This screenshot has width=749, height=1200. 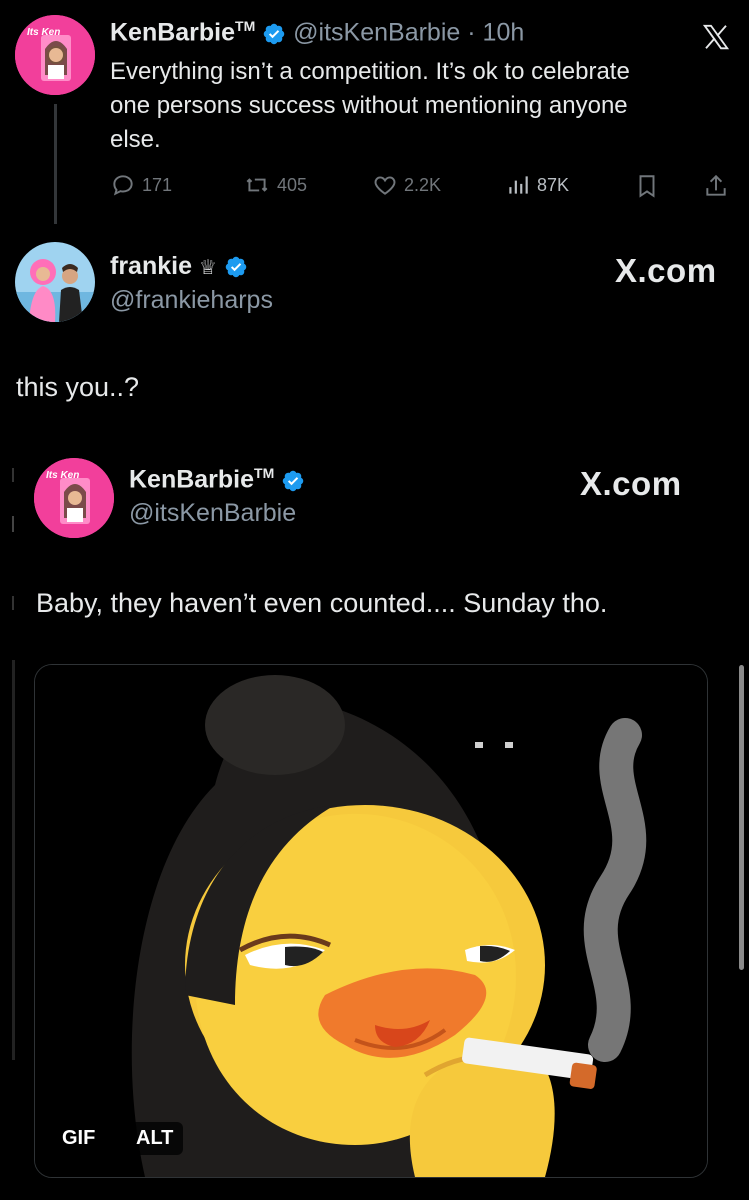 What do you see at coordinates (79, 1138) in the screenshot?
I see `gif-badge: GIF` at bounding box center [79, 1138].